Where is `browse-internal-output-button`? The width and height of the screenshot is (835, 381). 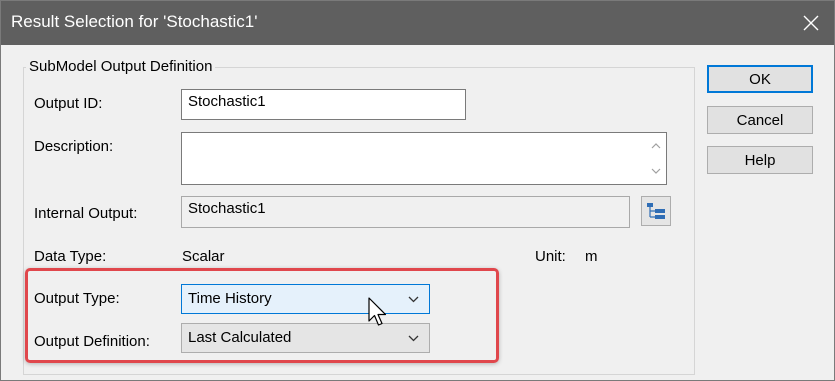
browse-internal-output-button is located at coordinates (656, 211).